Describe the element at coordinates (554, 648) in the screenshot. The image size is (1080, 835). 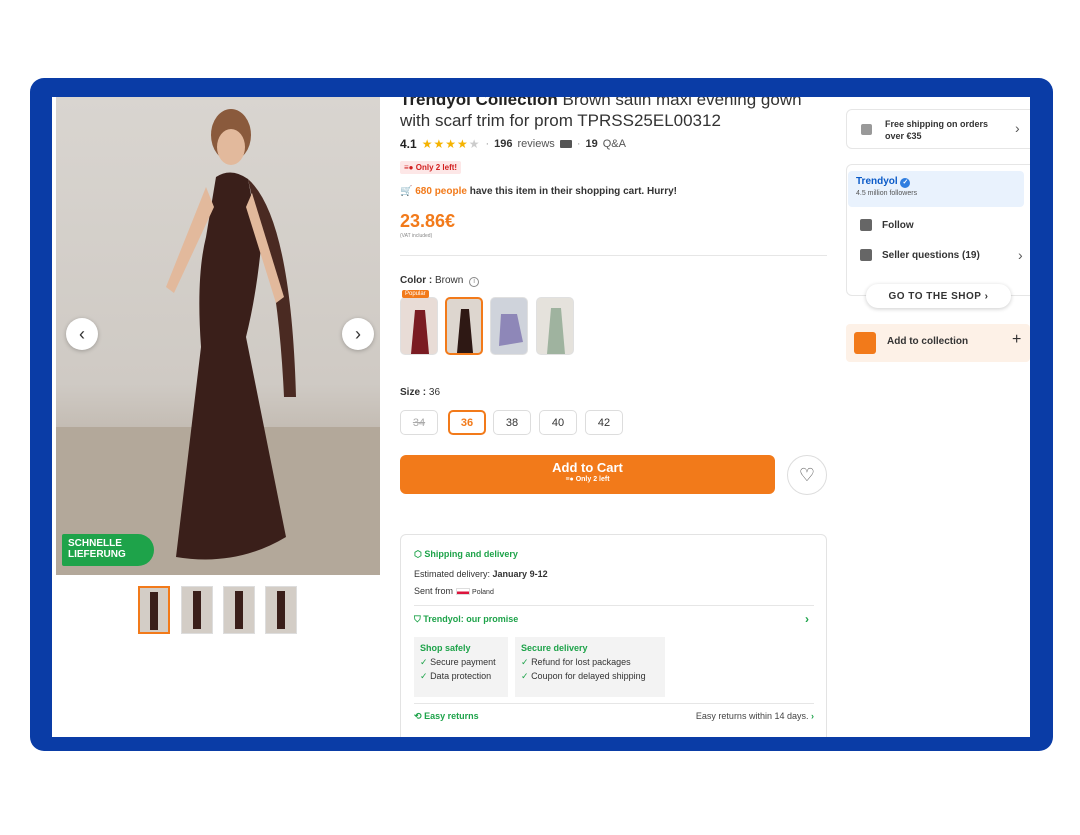
I see `secure-delivery-title: Secure delivery` at that location.